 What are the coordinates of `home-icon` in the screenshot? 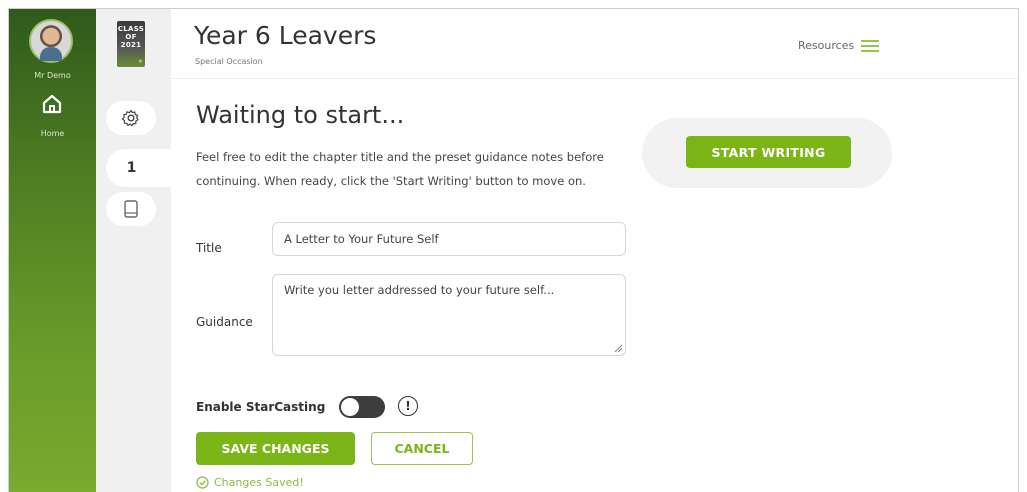 It's located at (52, 104).